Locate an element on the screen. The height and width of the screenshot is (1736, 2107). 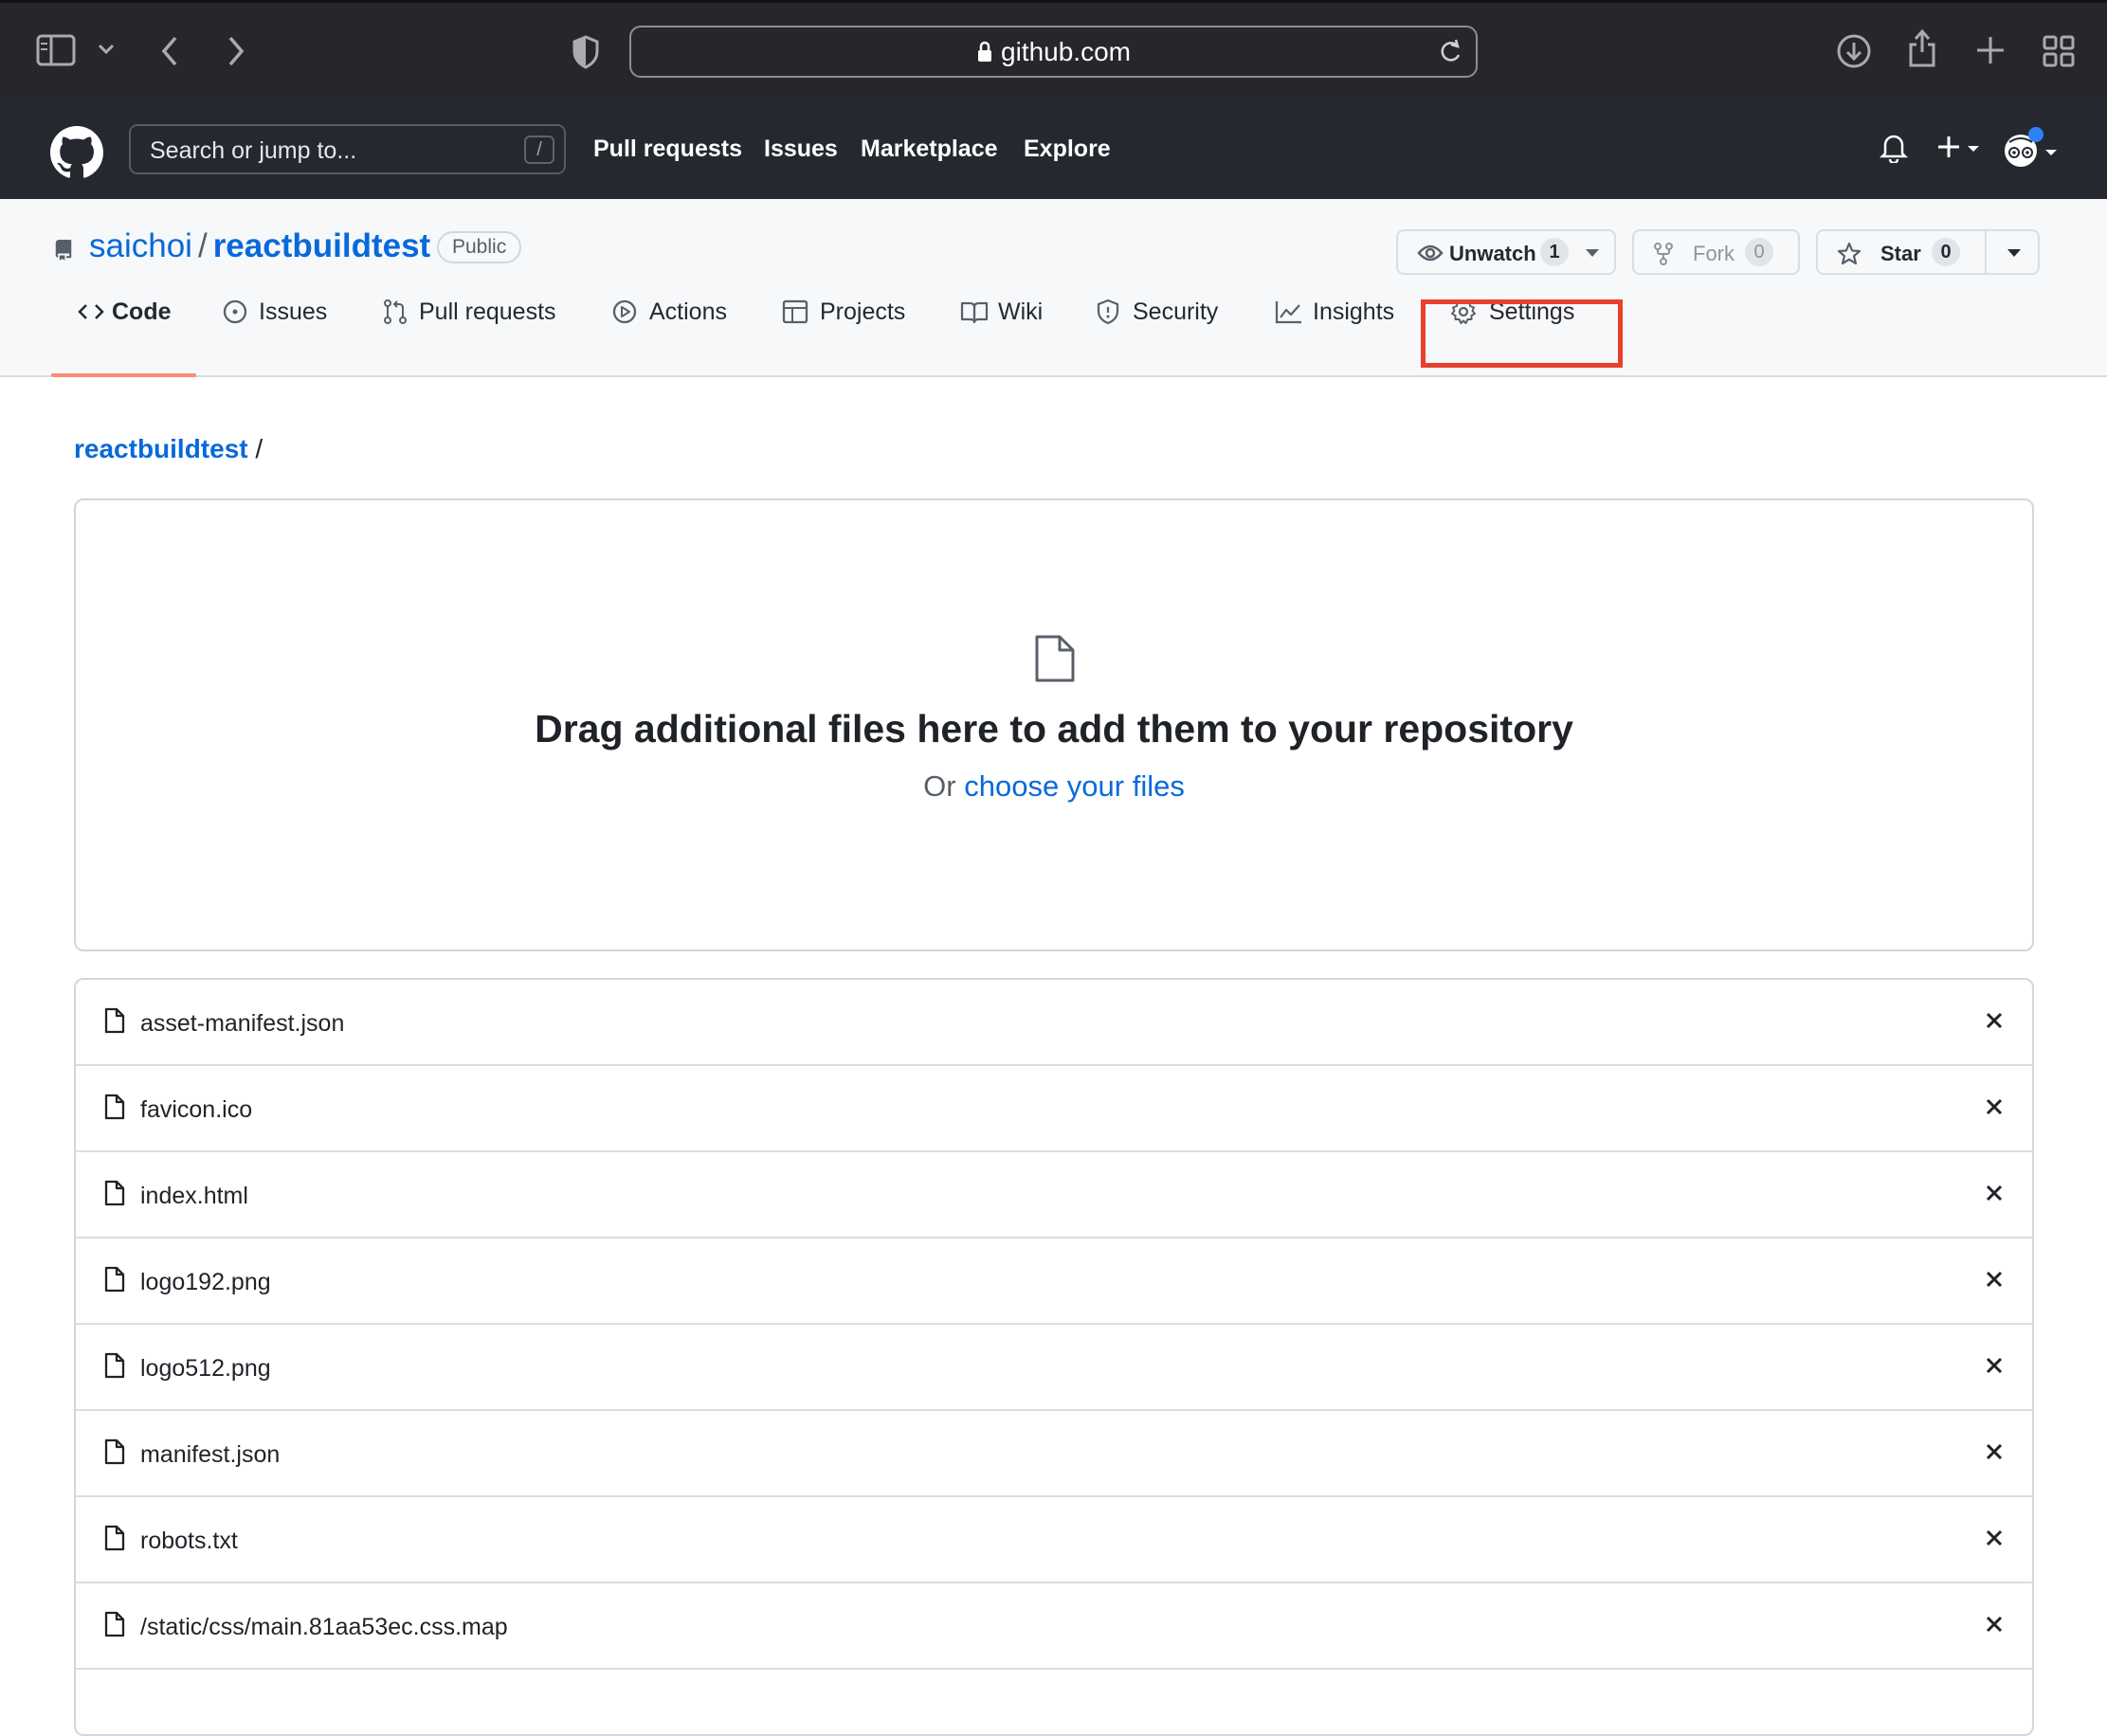
tab-issues-label: Issues is located at coordinates (293, 311).